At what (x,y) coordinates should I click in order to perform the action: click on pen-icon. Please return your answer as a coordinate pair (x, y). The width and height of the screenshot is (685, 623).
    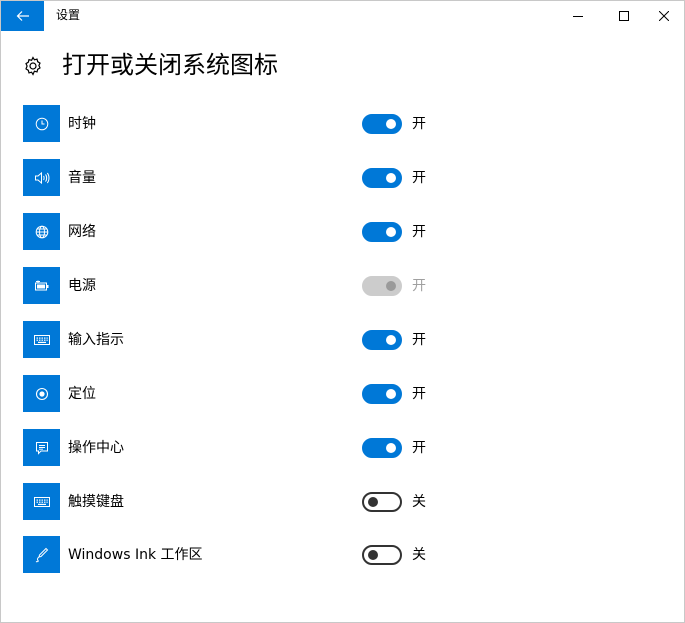
    Looking at the image, I should click on (41, 554).